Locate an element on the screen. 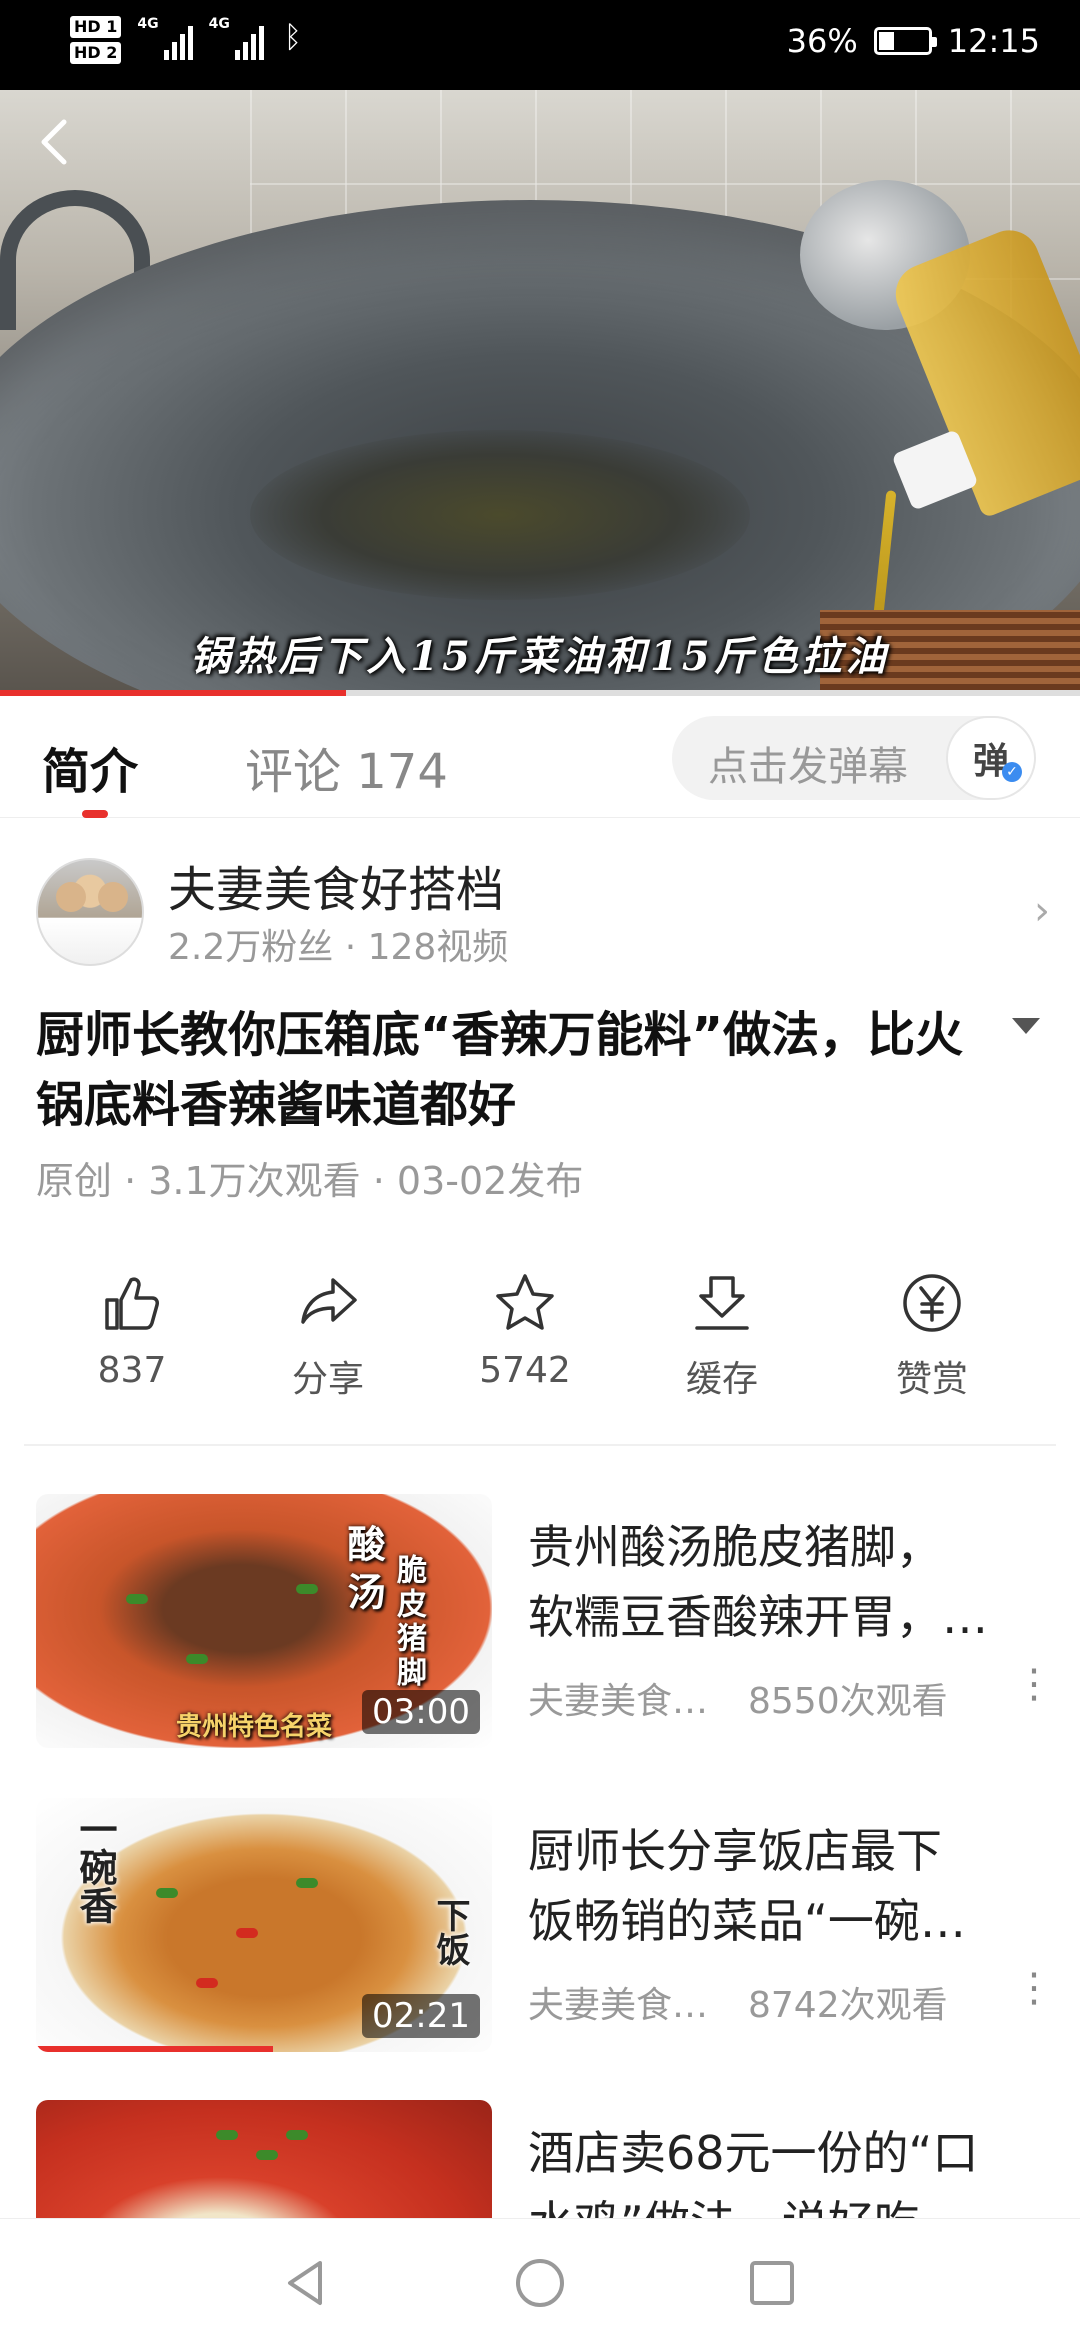 The height and width of the screenshot is (2340, 1080). avatar is located at coordinates (90, 912).